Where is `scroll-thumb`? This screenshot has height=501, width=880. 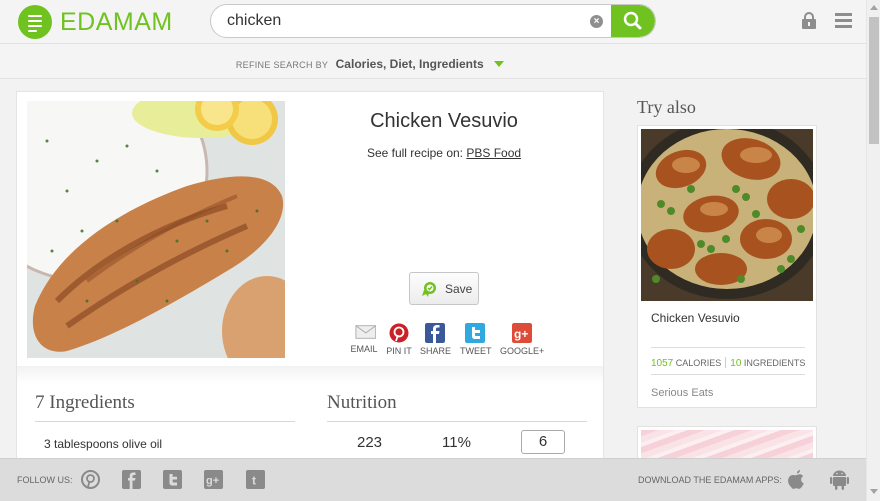 scroll-thumb is located at coordinates (874, 80).